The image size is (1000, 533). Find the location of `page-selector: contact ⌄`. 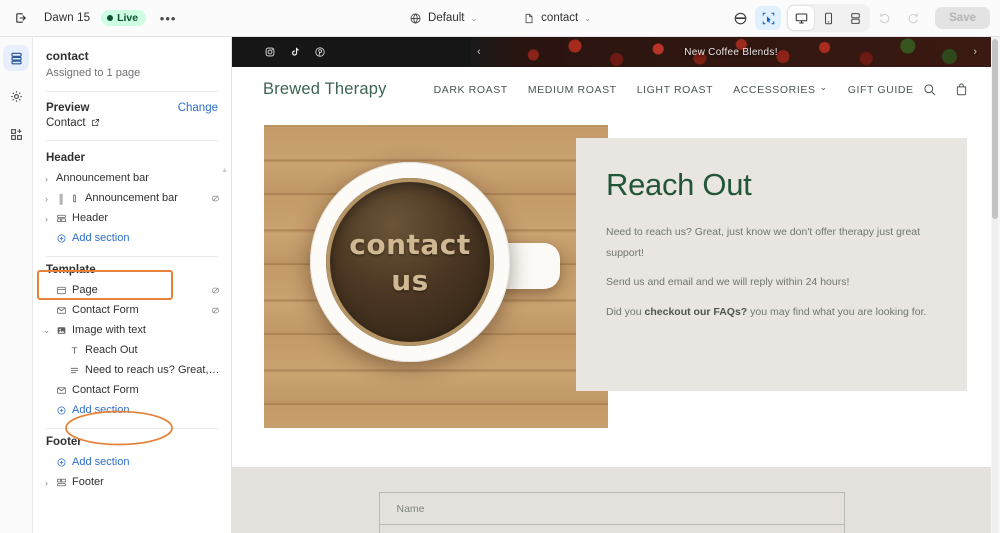

page-selector: contact ⌄ is located at coordinates (557, 18).